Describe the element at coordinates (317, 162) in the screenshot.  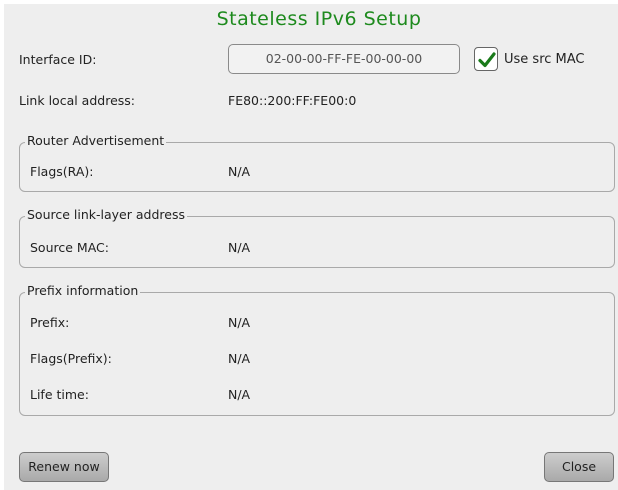
I see `router-advertisement-group: Router Advertisement Flags(RA): N/A` at that location.